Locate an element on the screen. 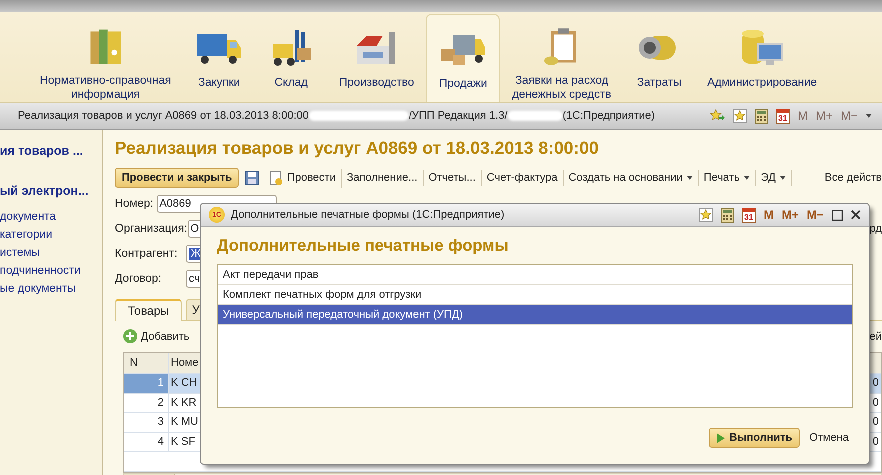 This screenshot has height=475, width=882. address-text: Реализация товаров и услуг А0869 от 18.03.2013 8:00:00 is located at coordinates (163, 116).